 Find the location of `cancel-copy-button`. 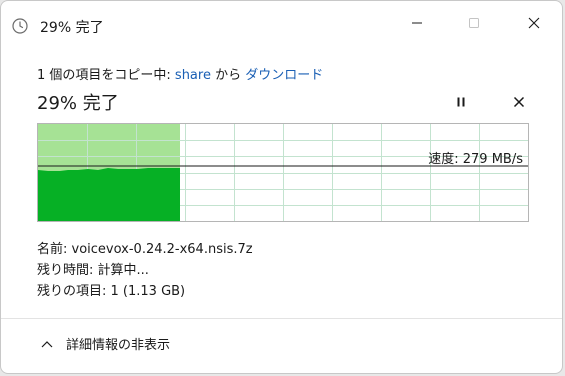

cancel-copy-button is located at coordinates (519, 102).